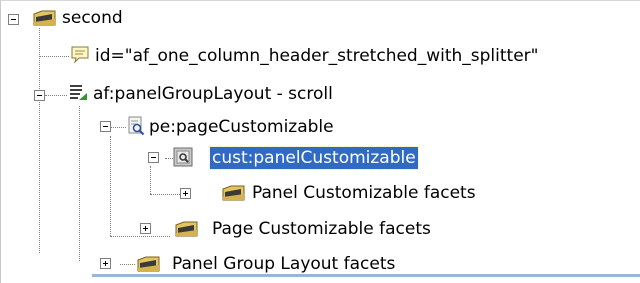  Describe the element at coordinates (241, 127) in the screenshot. I see `tree-node-label: pe:pageCustomizable` at that location.